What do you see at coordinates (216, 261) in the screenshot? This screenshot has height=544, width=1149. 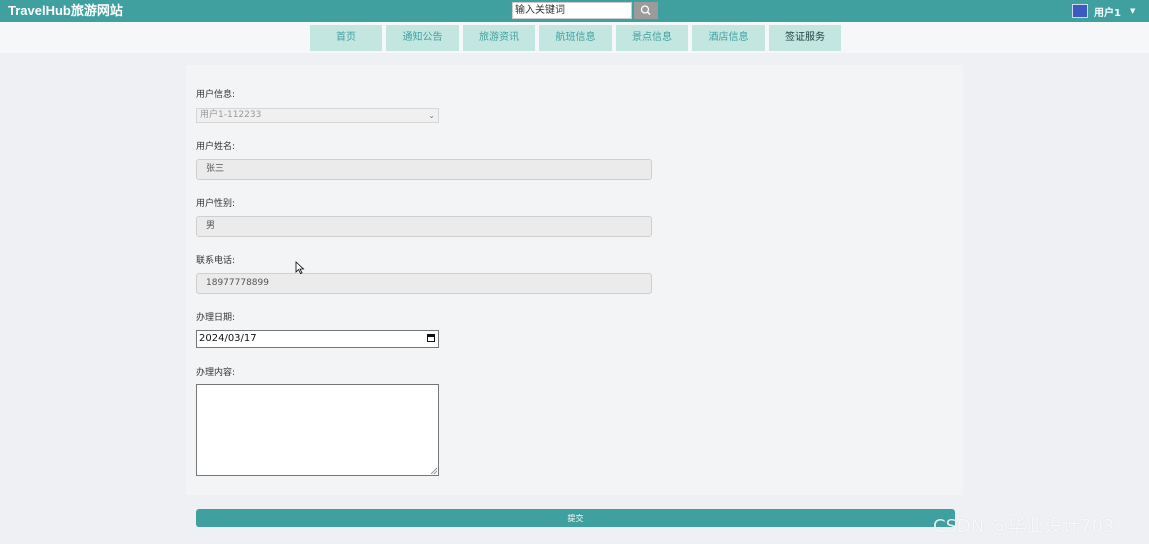 I see `phone-label: 联系电话:` at bounding box center [216, 261].